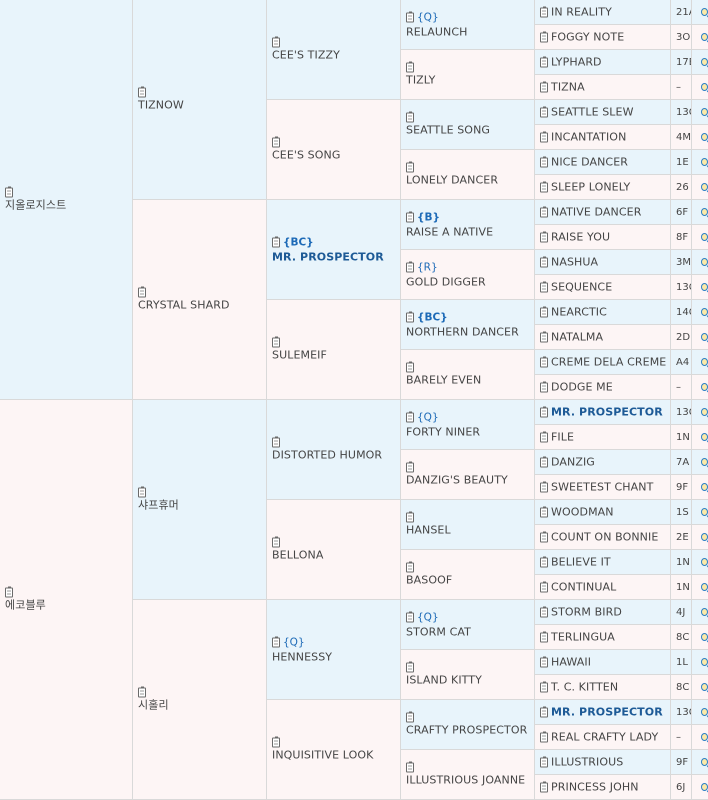 The image size is (708, 800). I want to click on horse-name-link: SEQUENCE, so click(581, 287).